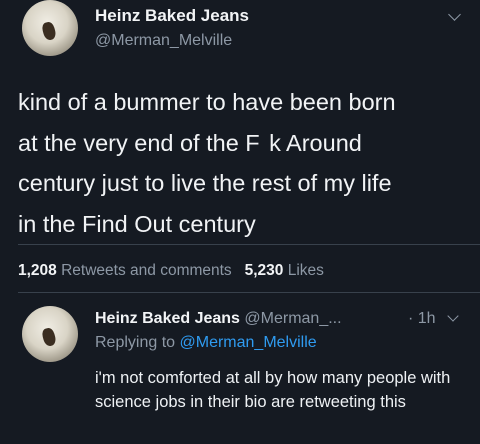 This screenshot has height=444, width=480. What do you see at coordinates (163, 41) in the screenshot?
I see `author-handle: @Merman_Melville` at bounding box center [163, 41].